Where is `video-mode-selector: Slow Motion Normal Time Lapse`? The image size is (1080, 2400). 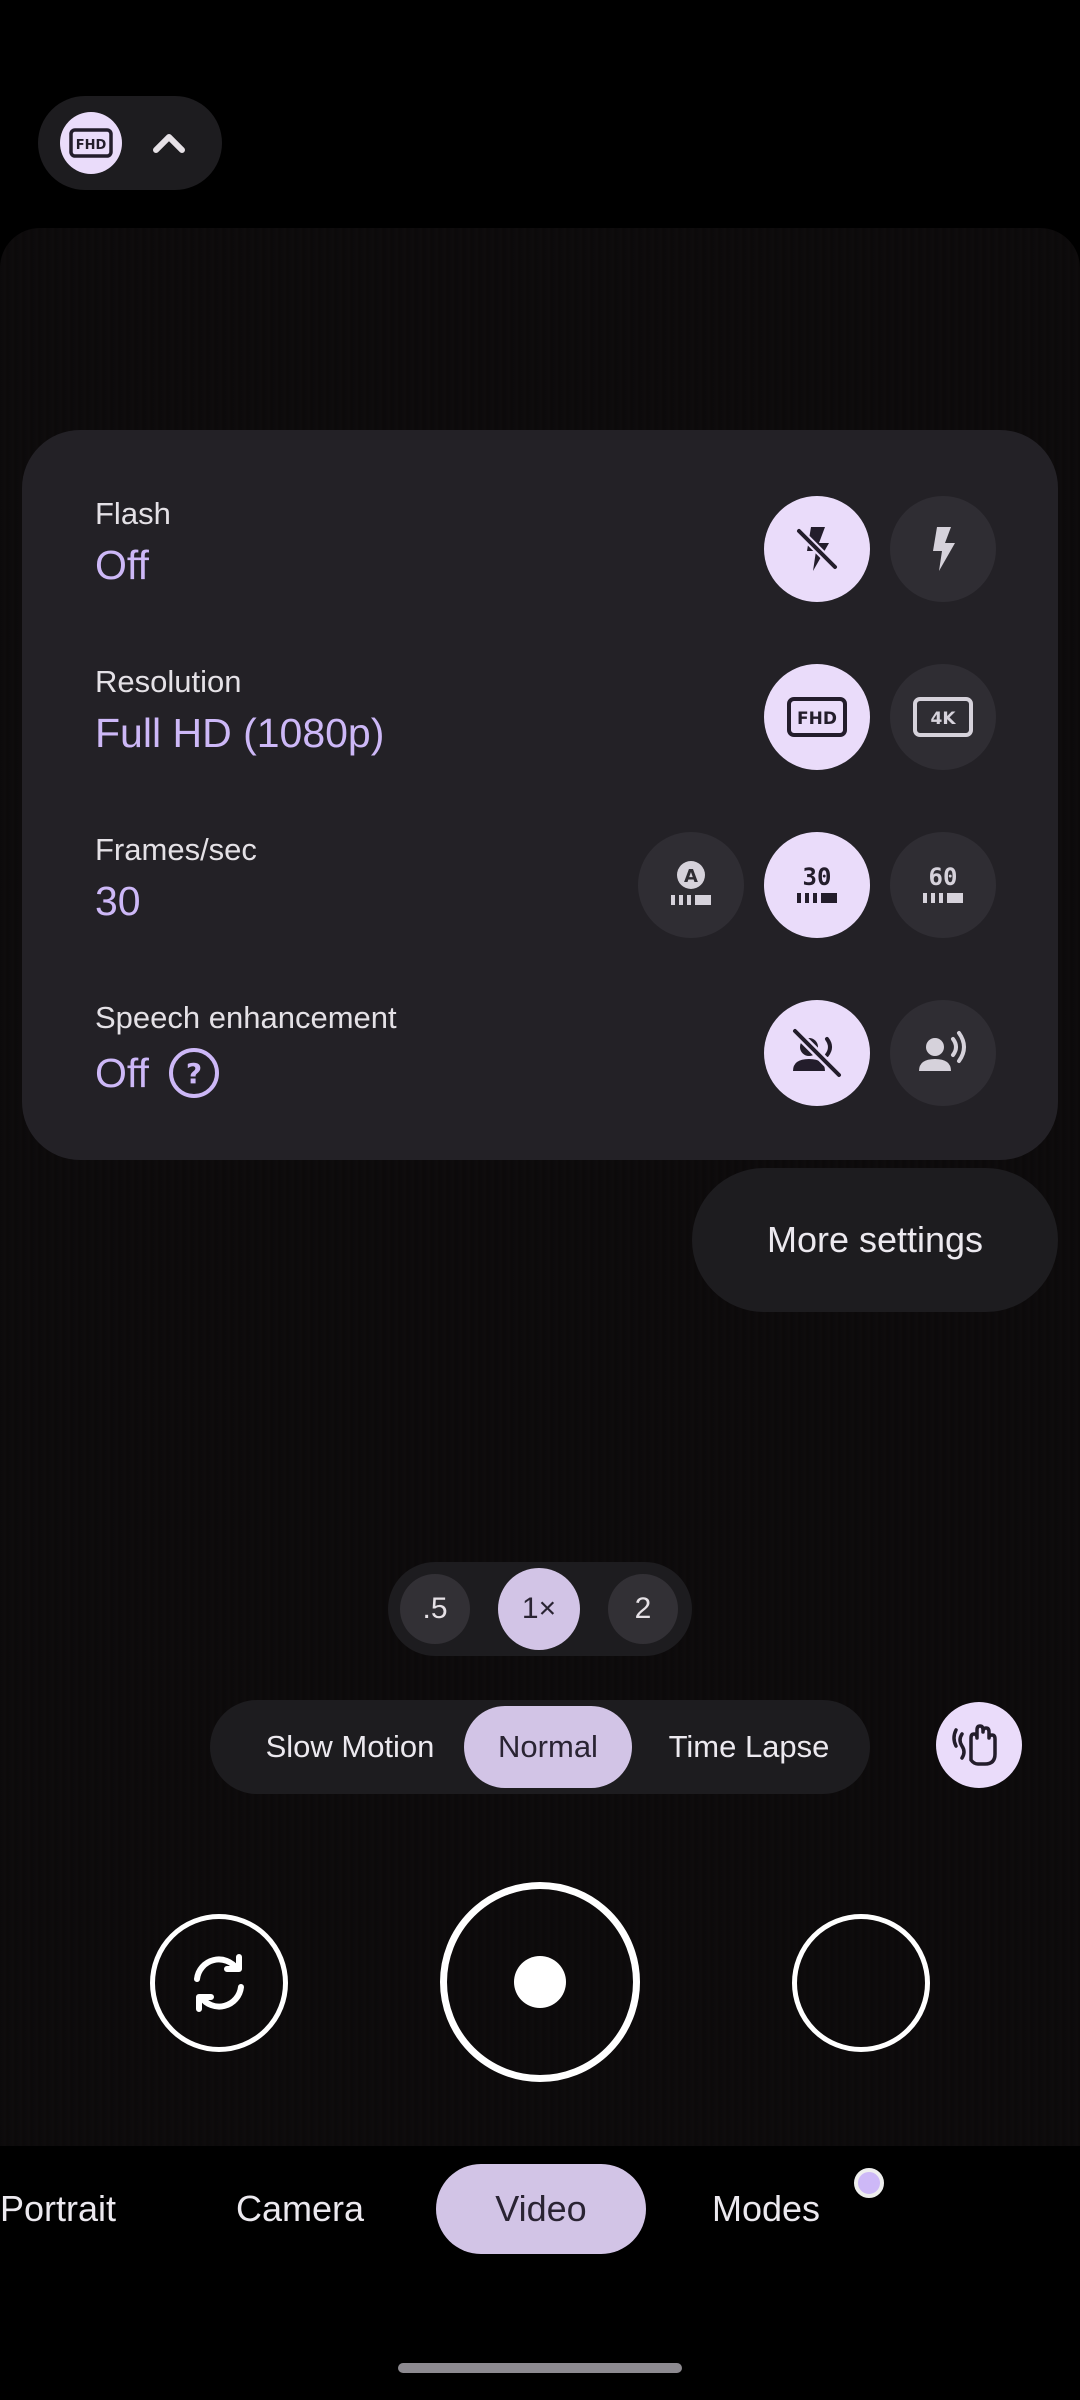
video-mode-selector: Slow Motion Normal Time Lapse is located at coordinates (540, 1747).